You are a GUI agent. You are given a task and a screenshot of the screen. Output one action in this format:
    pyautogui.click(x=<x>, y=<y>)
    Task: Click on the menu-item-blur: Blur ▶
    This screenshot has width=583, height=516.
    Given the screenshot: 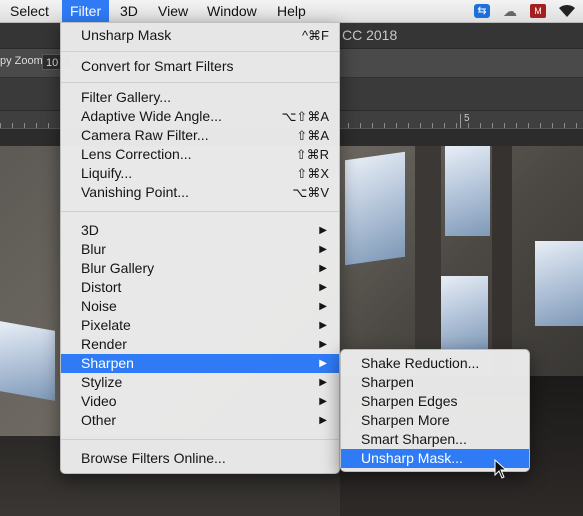 What is the action you would take?
    pyautogui.click(x=200, y=249)
    